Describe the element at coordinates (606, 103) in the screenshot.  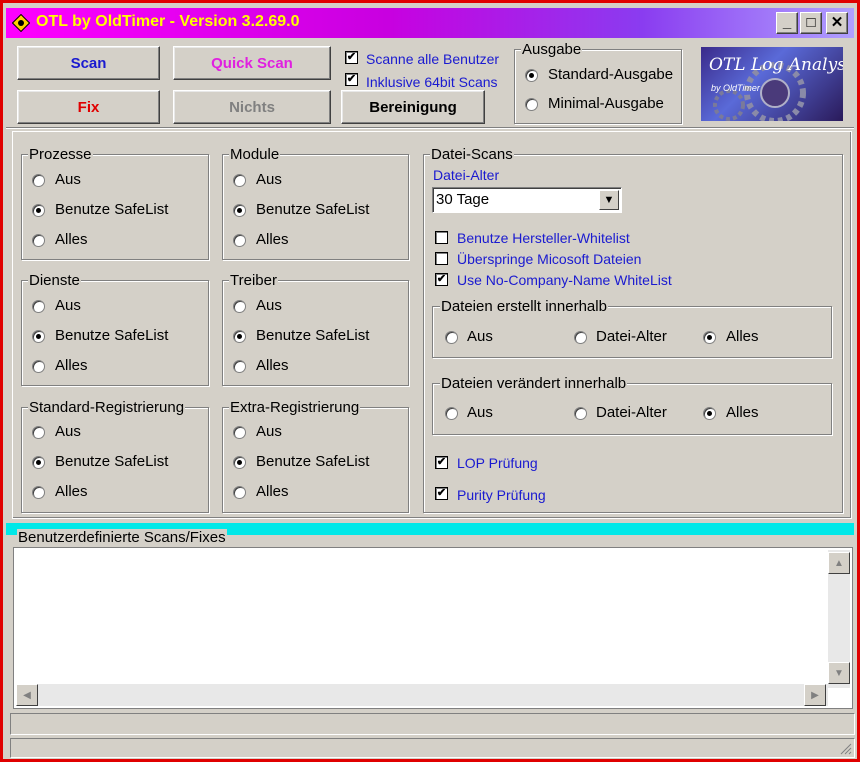
I see `ausgabe-minimal-label: Minimal-Ausgabe` at that location.